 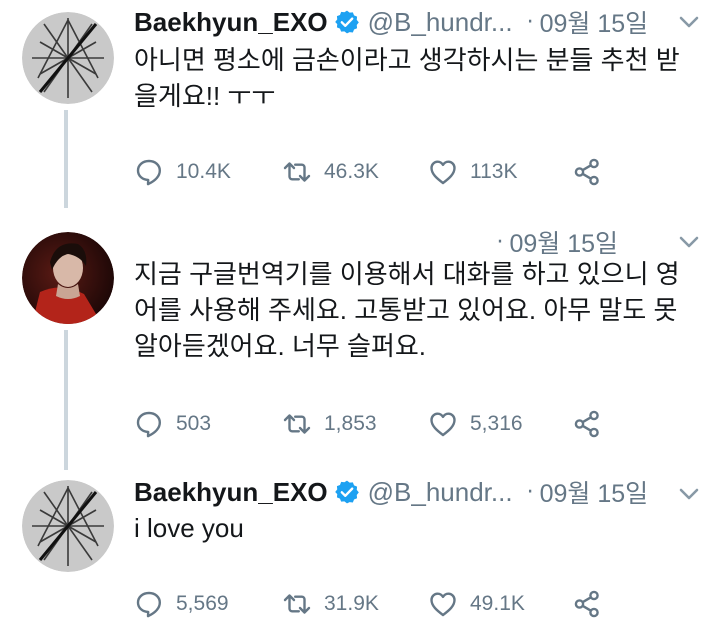 I want to click on user-avatar-image, so click(x=68, y=278).